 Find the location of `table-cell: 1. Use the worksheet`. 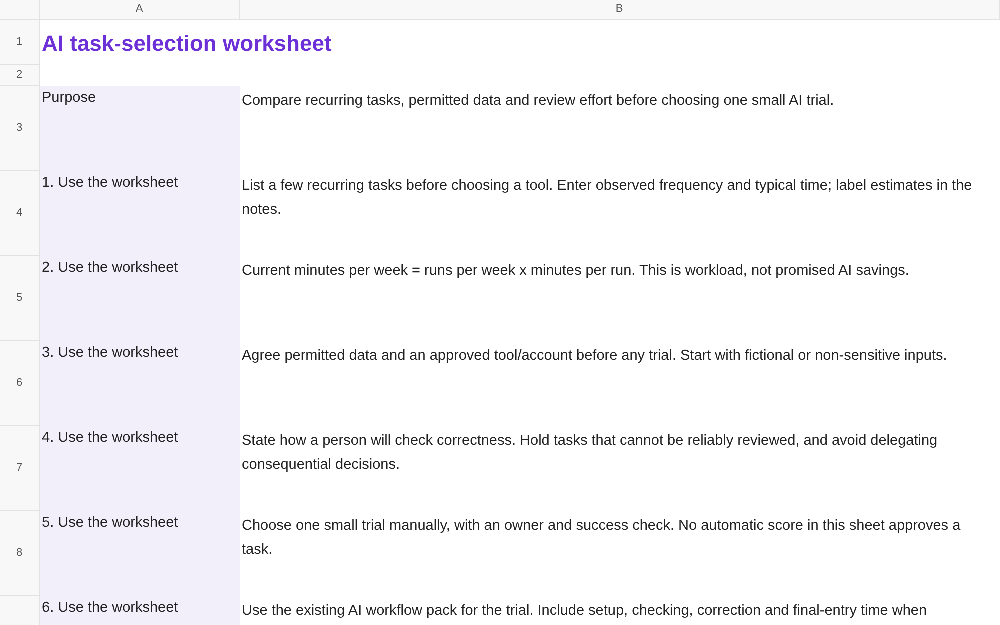

table-cell: 1. Use the worksheet is located at coordinates (140, 213).